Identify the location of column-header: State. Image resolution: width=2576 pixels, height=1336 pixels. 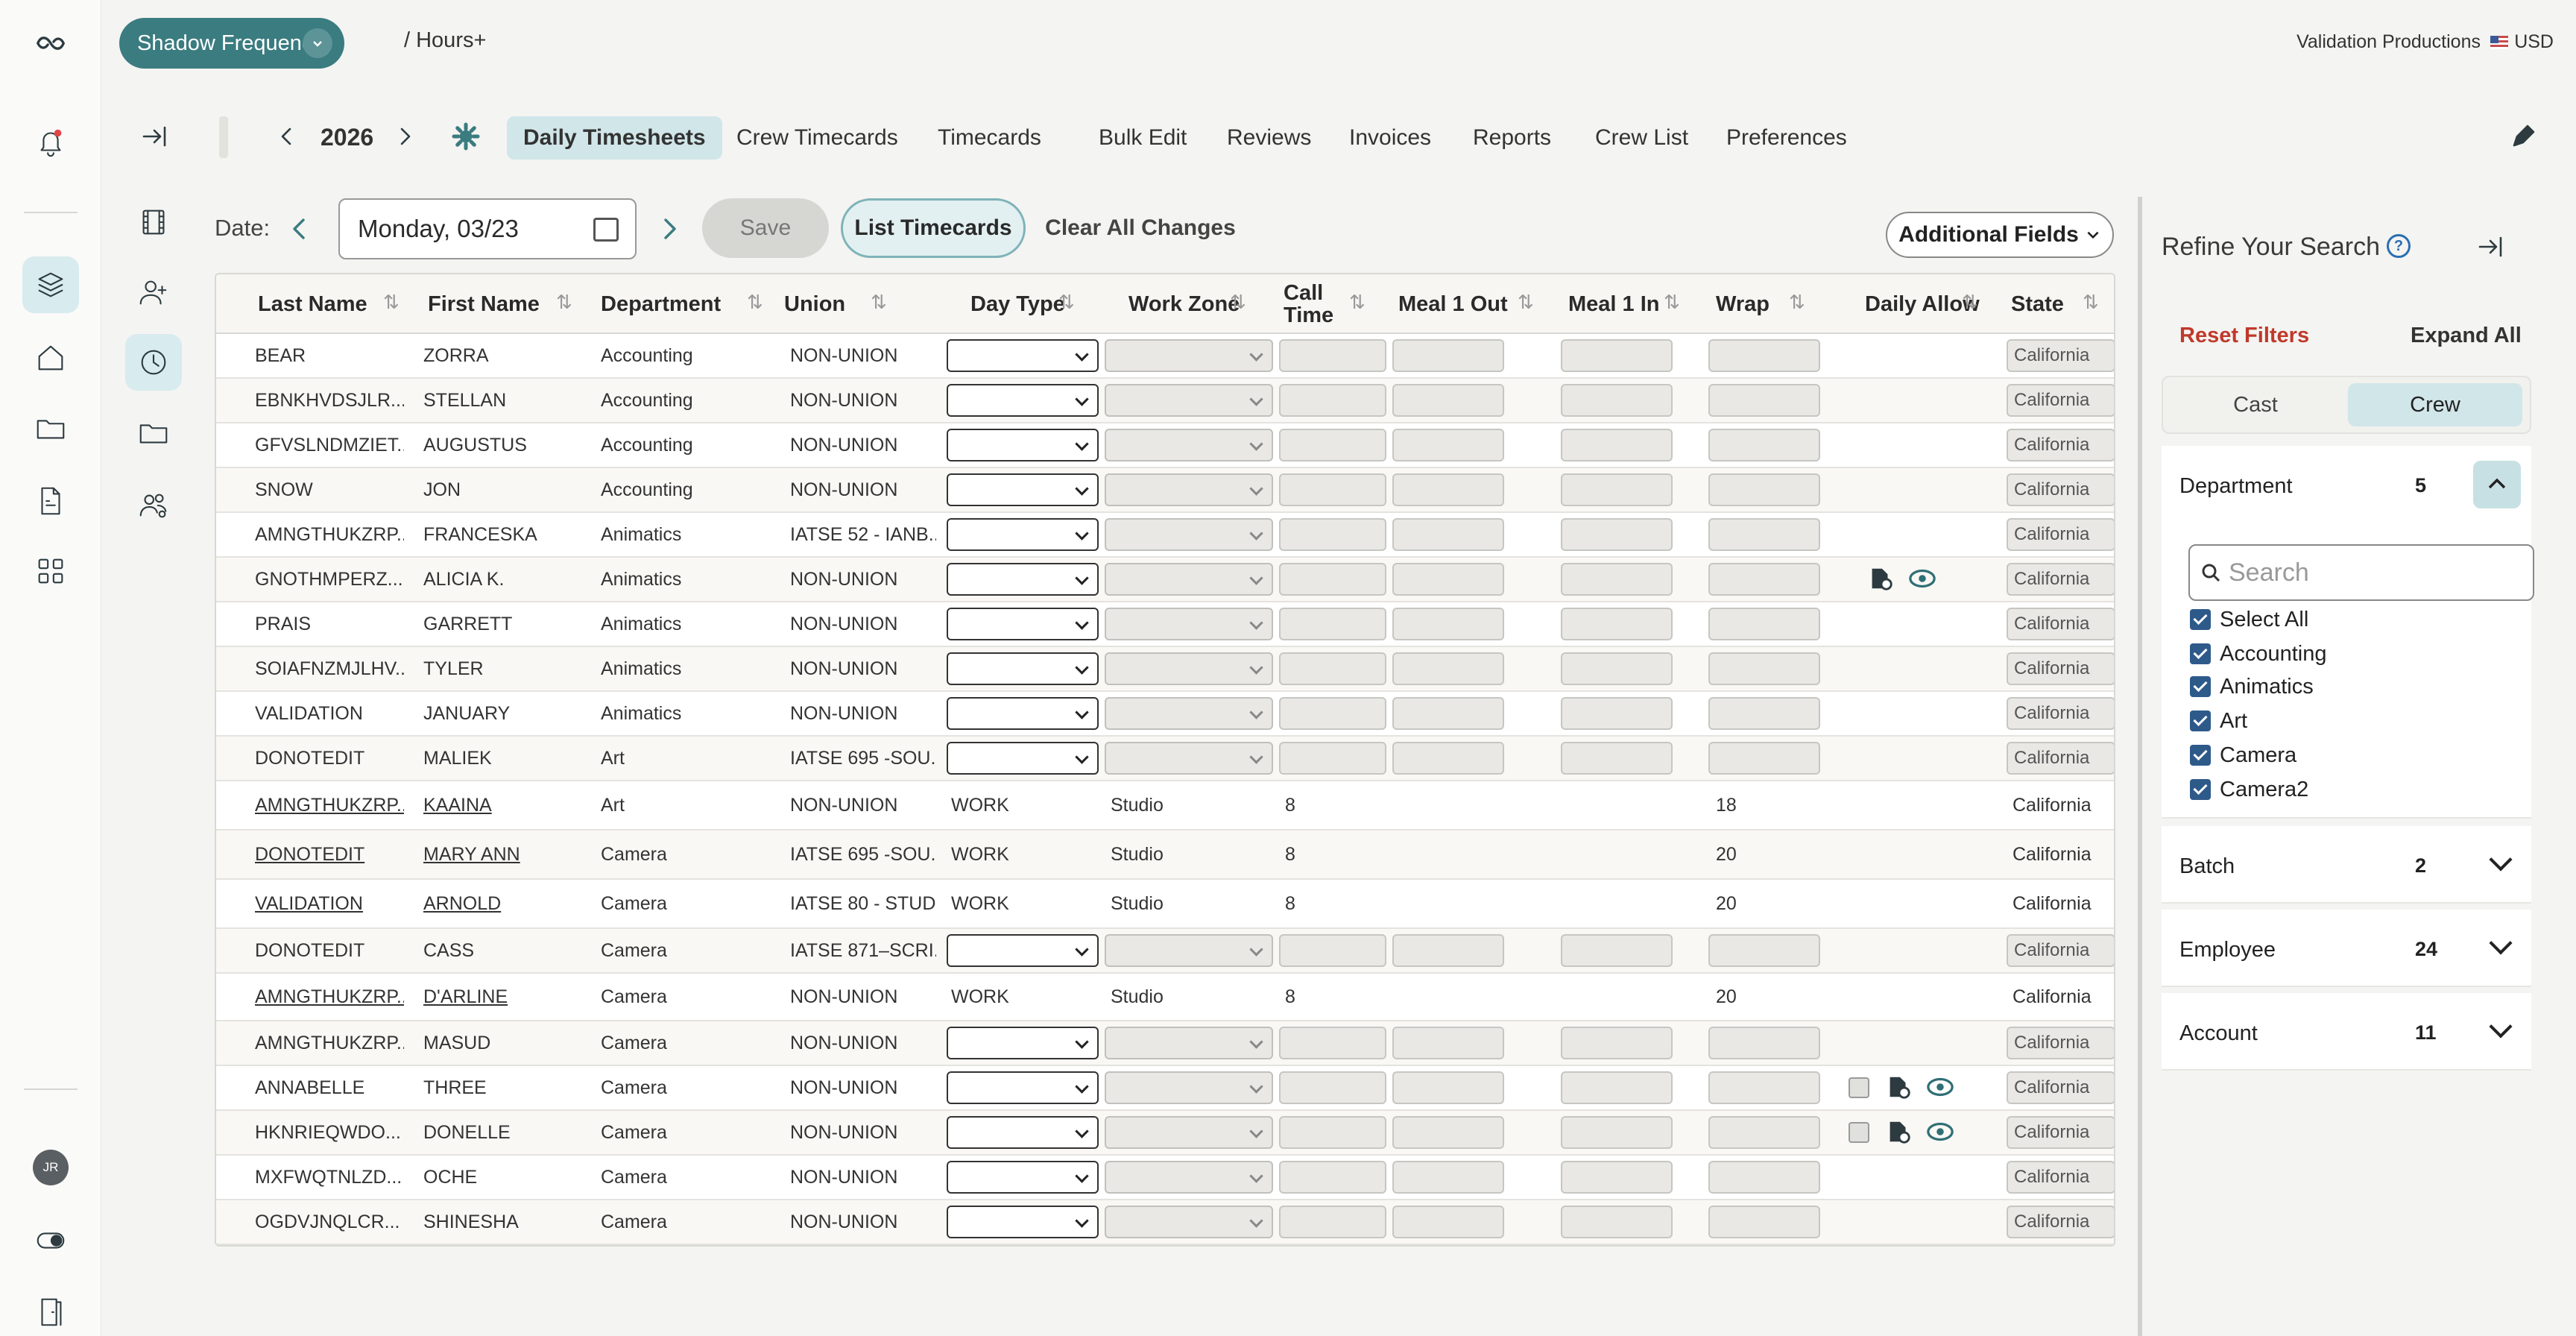
(2062, 304).